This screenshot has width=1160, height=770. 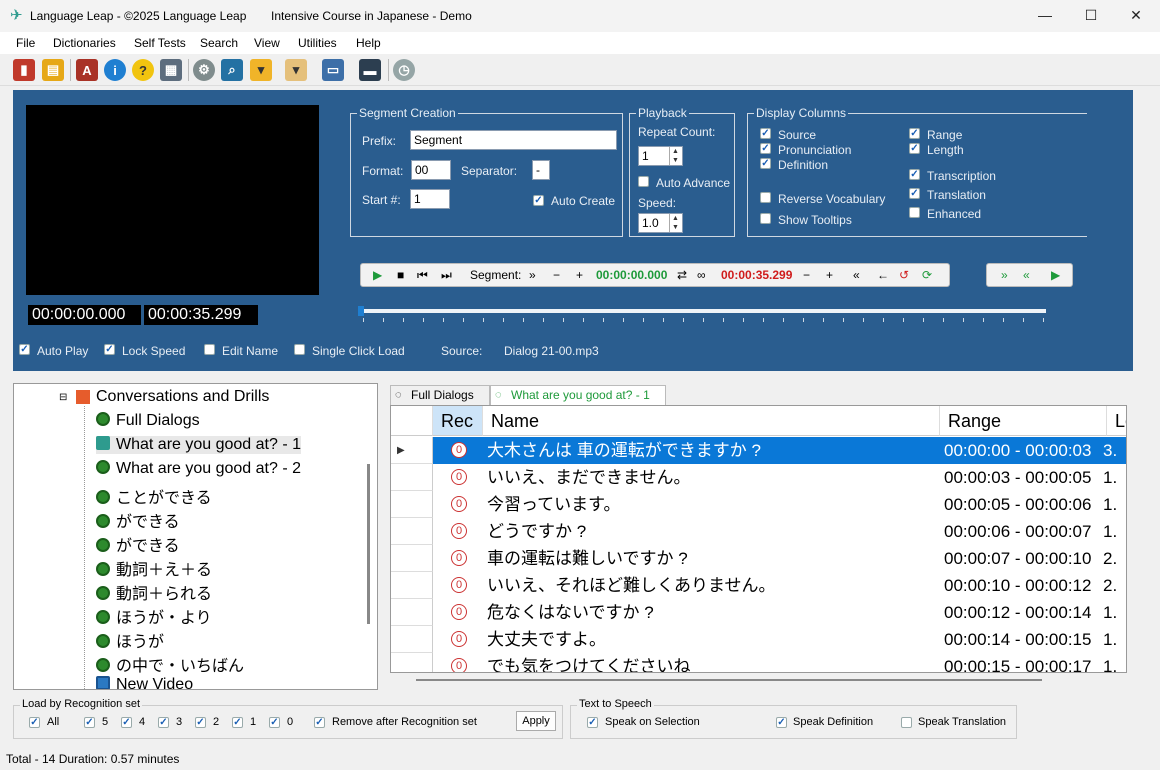 I want to click on timer-icon: ◷, so click(x=404, y=70).